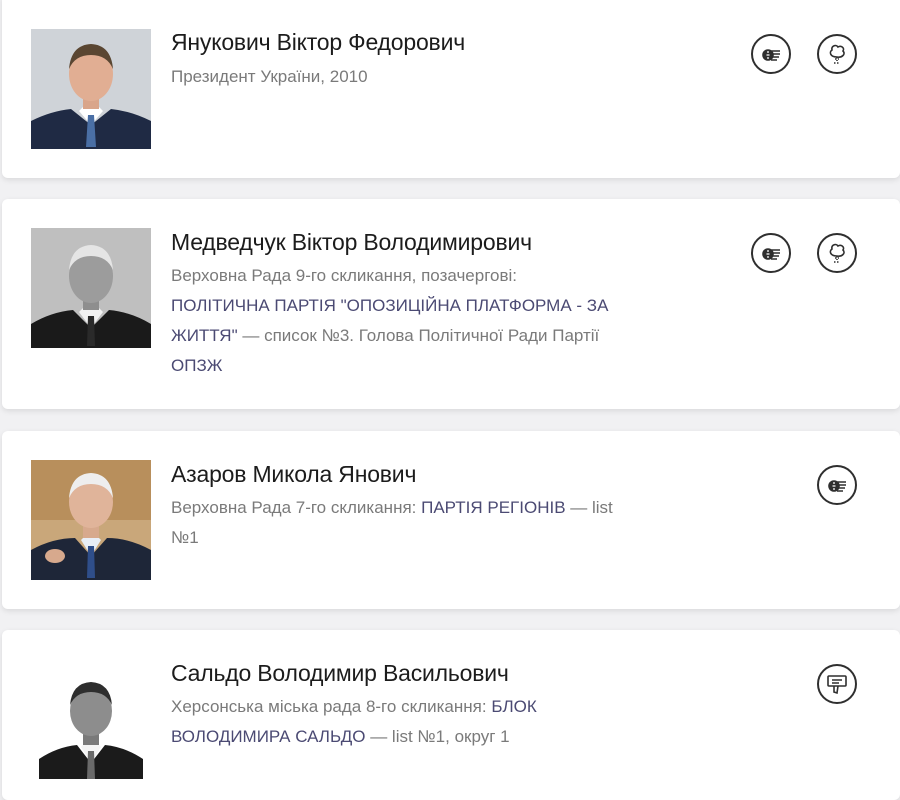 The image size is (900, 800). Describe the element at coordinates (318, 42) in the screenshot. I see `person-name: Янукович Віктор Федорович` at that location.